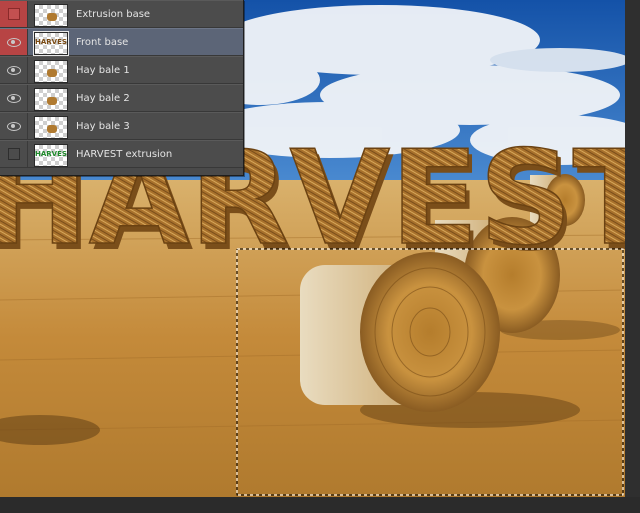 This screenshot has height=513, width=640. I want to click on front-bale, so click(400, 332).